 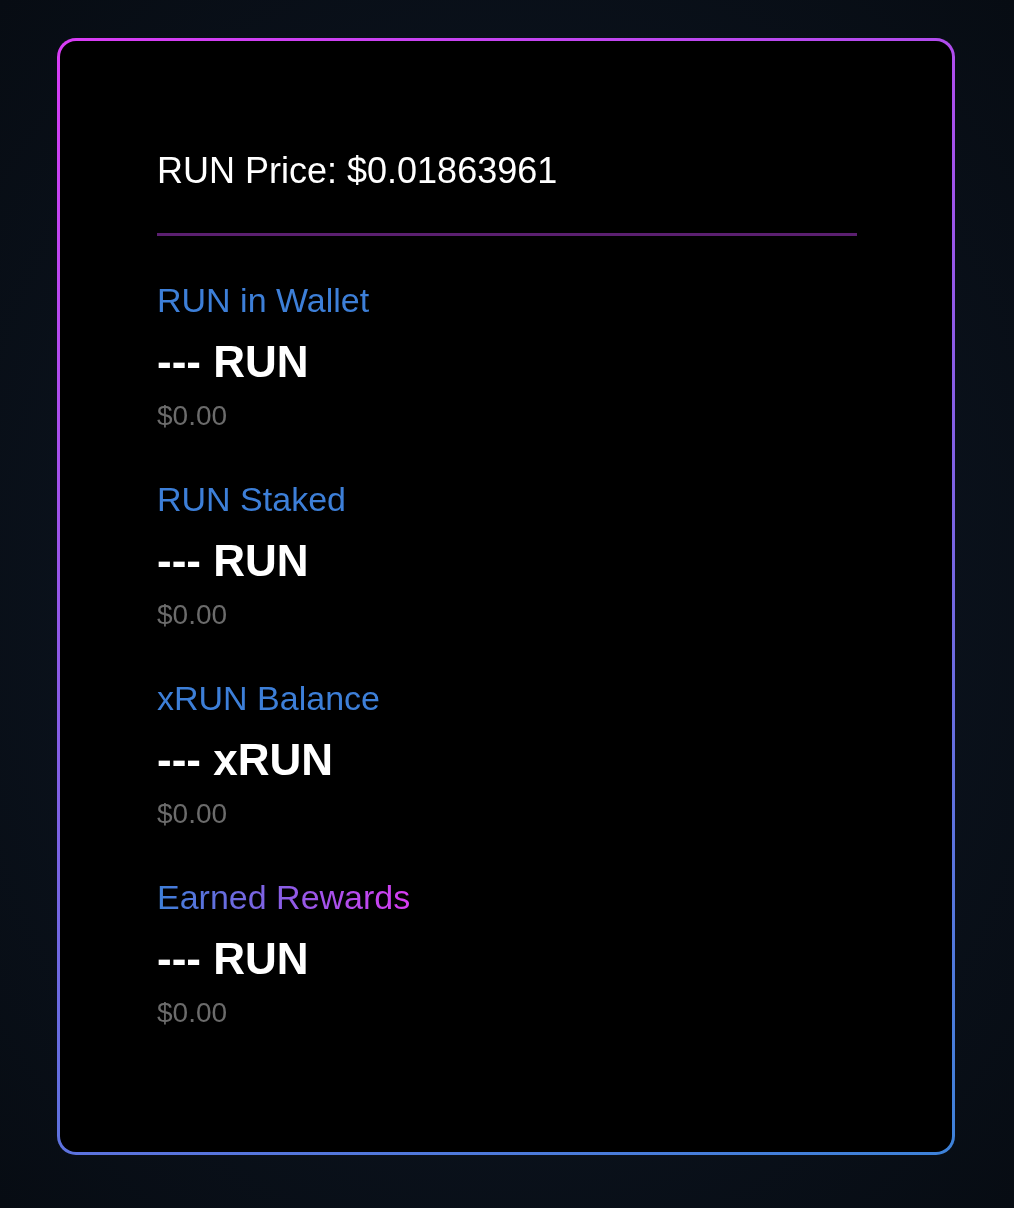 I want to click on stat-value: --- xRUN, so click(x=245, y=760).